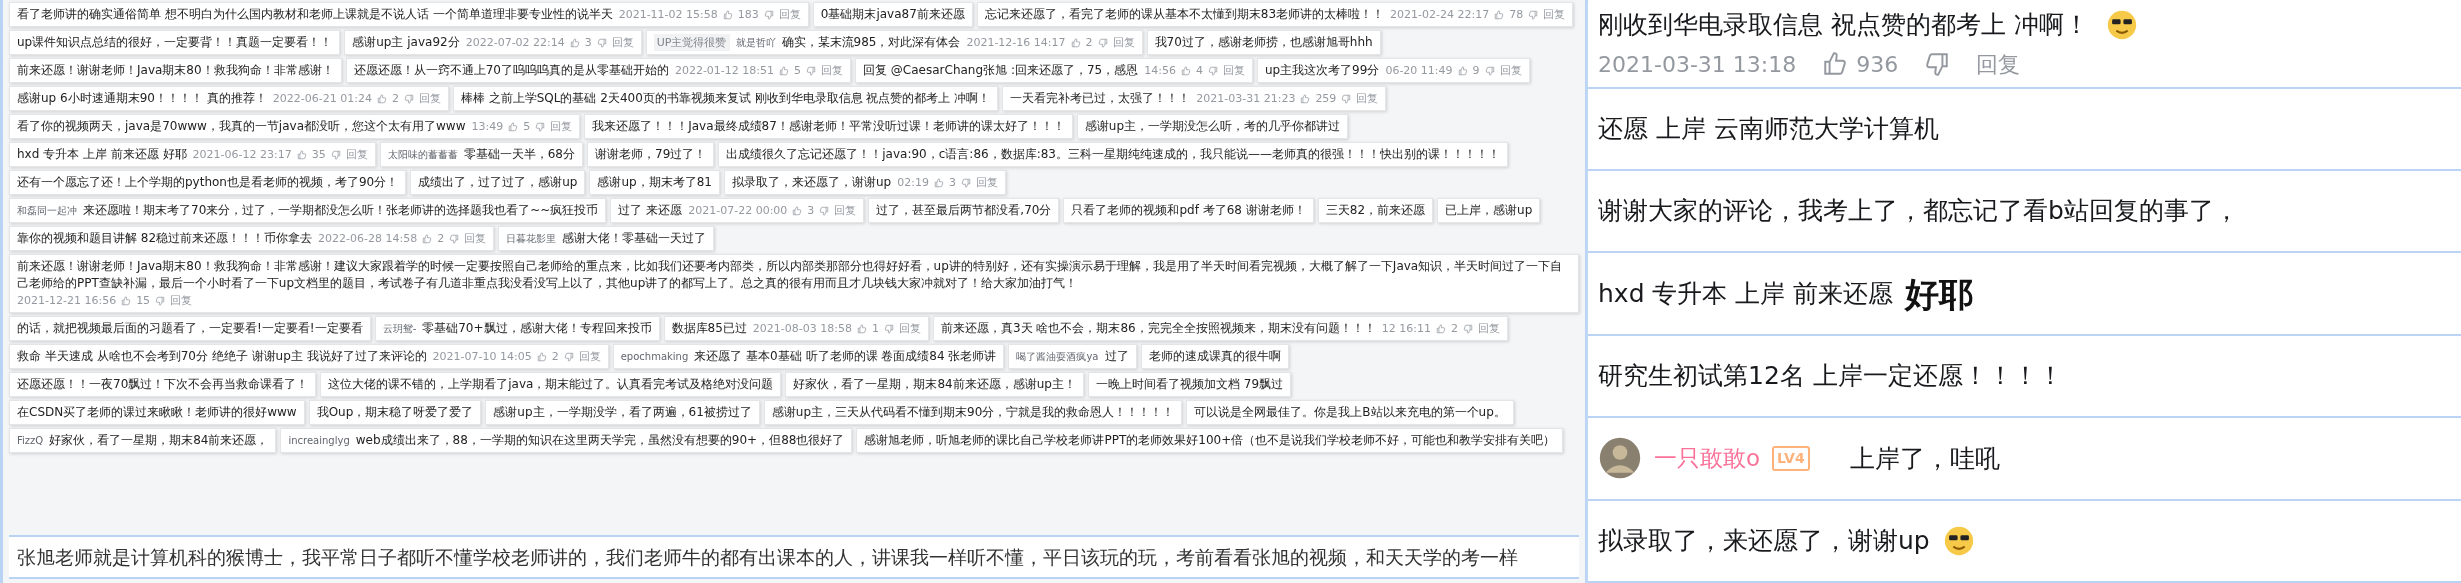  Describe the element at coordinates (600, 440) in the screenshot. I see `comment-text: web成绩出来了，88，一学期的知识在这里两天学完，虽然没有想要的90+，但88也很好了` at that location.